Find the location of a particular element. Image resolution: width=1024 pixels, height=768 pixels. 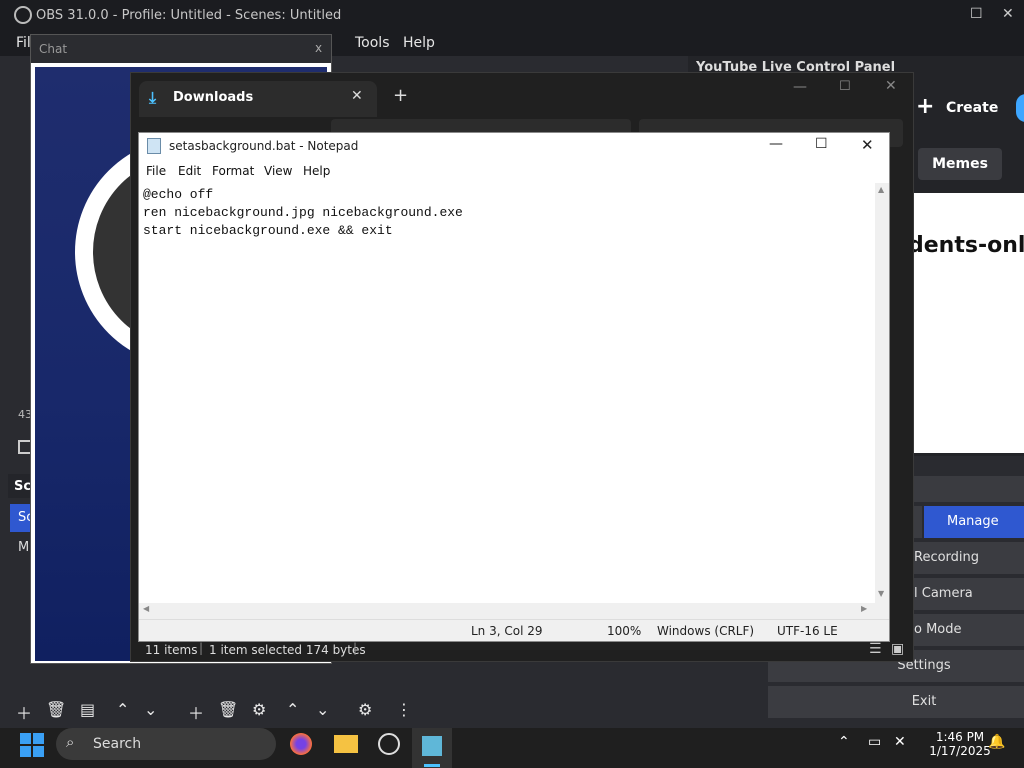

more-icon: ⋮ is located at coordinates (404, 709).